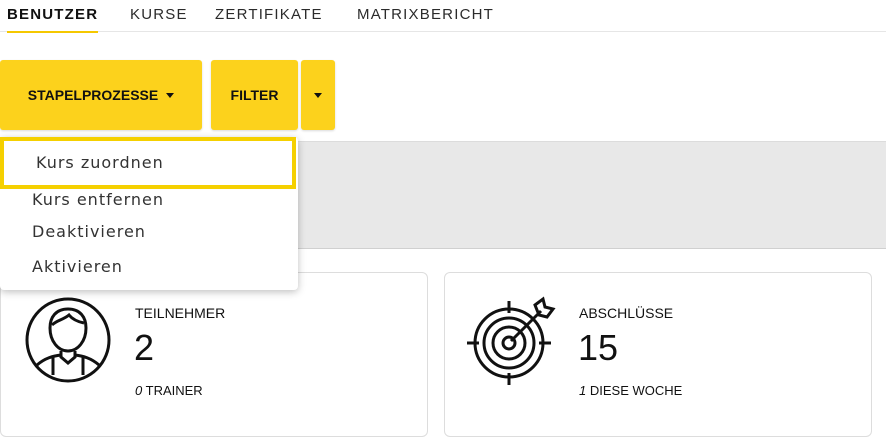  Describe the element at coordinates (148, 163) in the screenshot. I see `menu-item-kurs-zuordnen: Kurs zuordnen` at that location.